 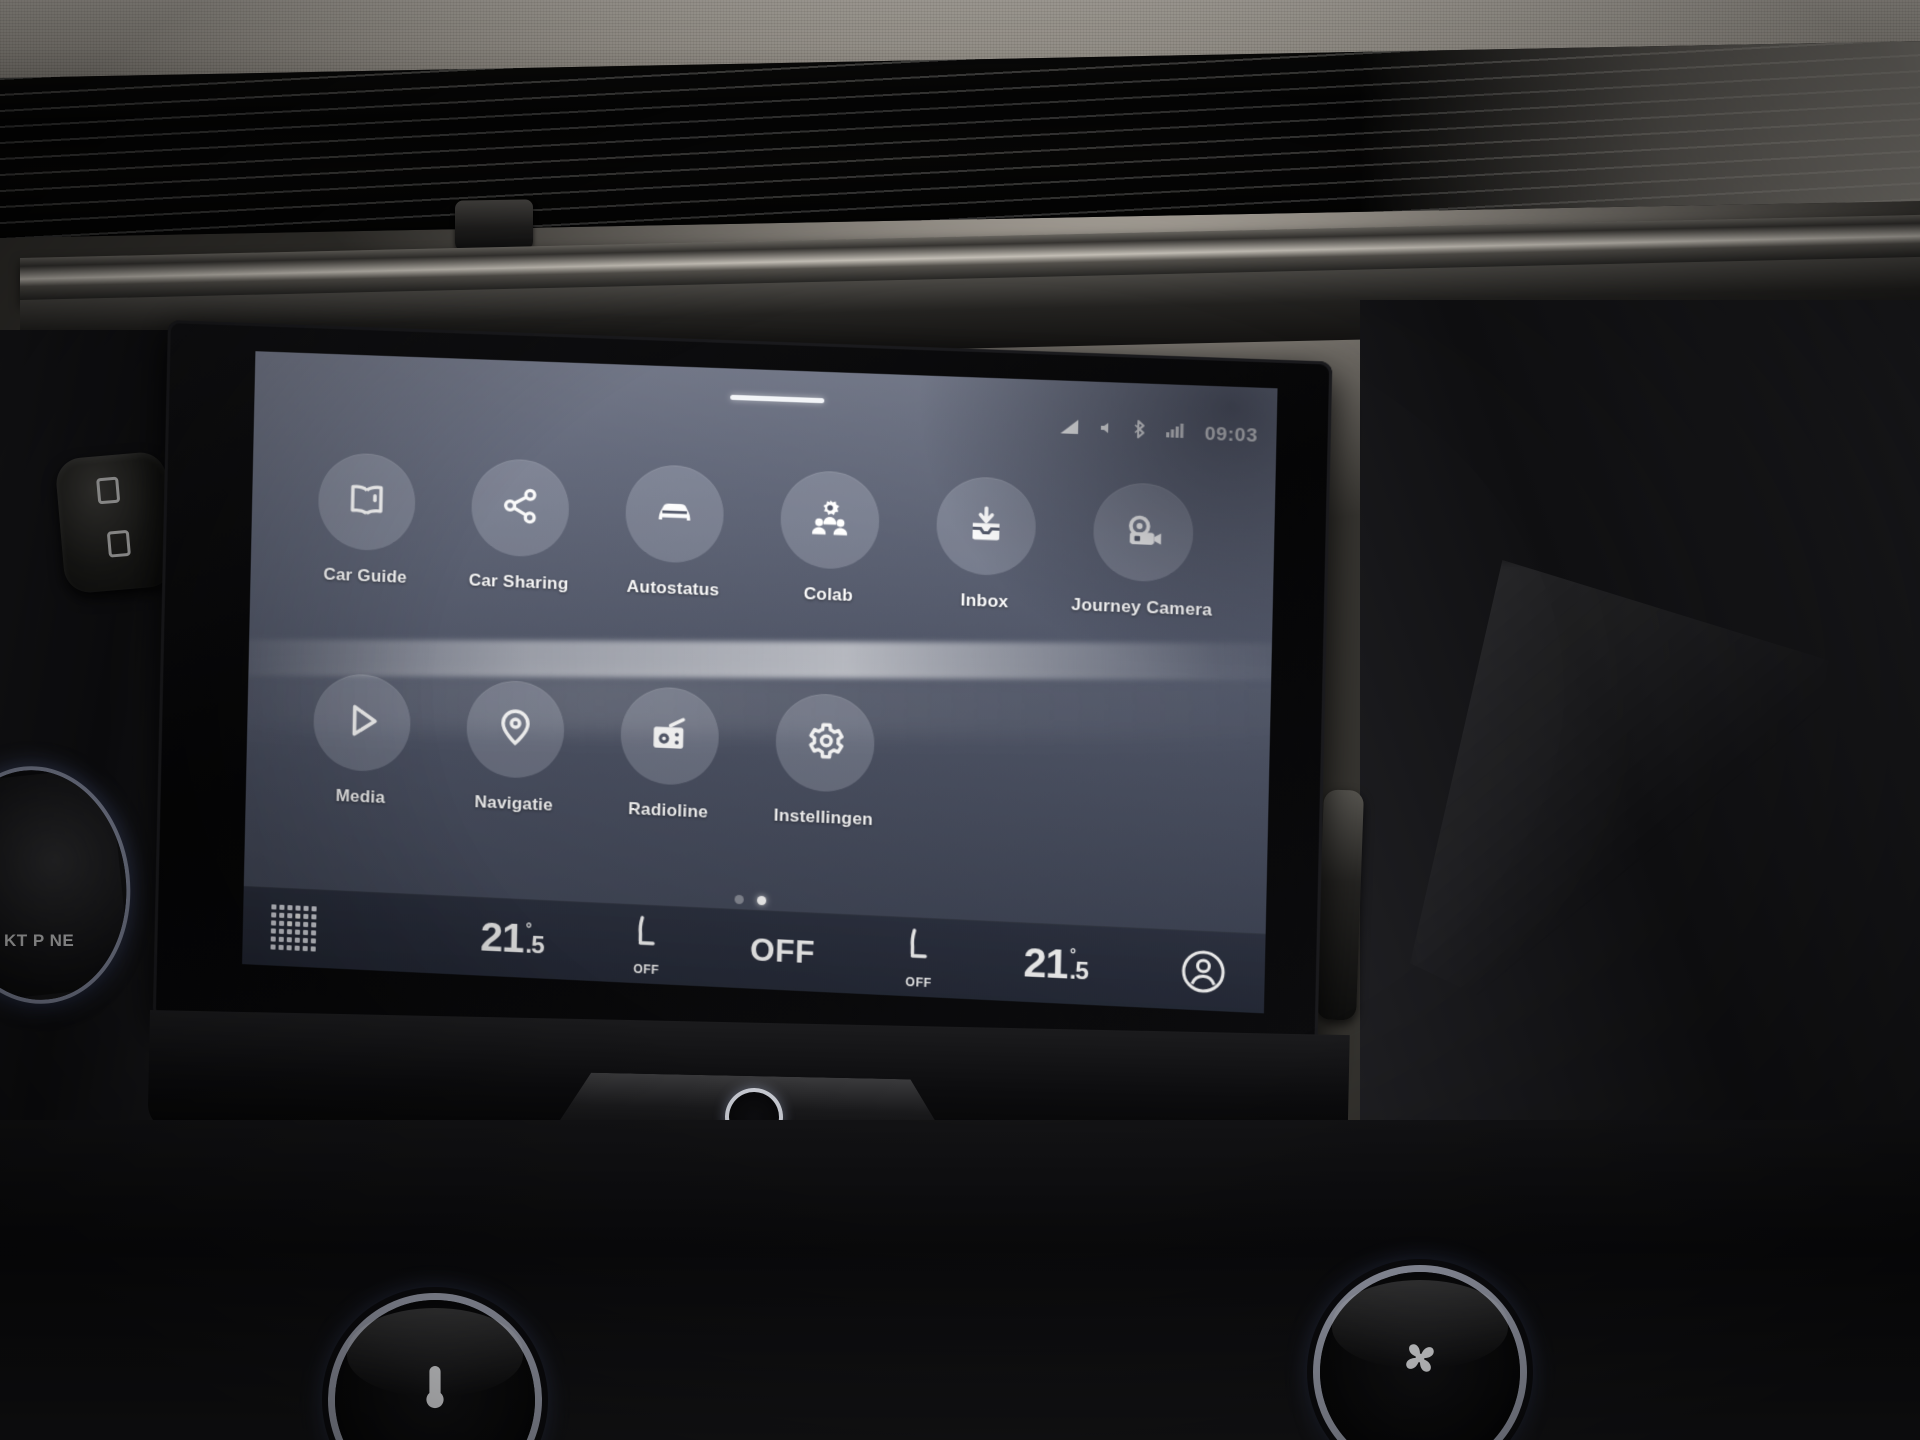 What do you see at coordinates (514, 803) in the screenshot?
I see `app-label: Navigatie` at bounding box center [514, 803].